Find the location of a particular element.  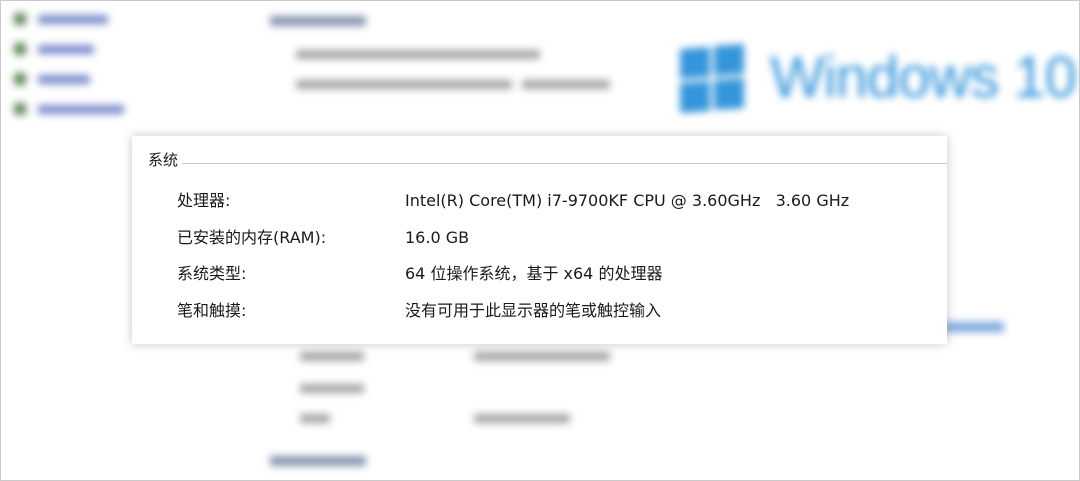

rights-line is located at coordinates (566, 84).